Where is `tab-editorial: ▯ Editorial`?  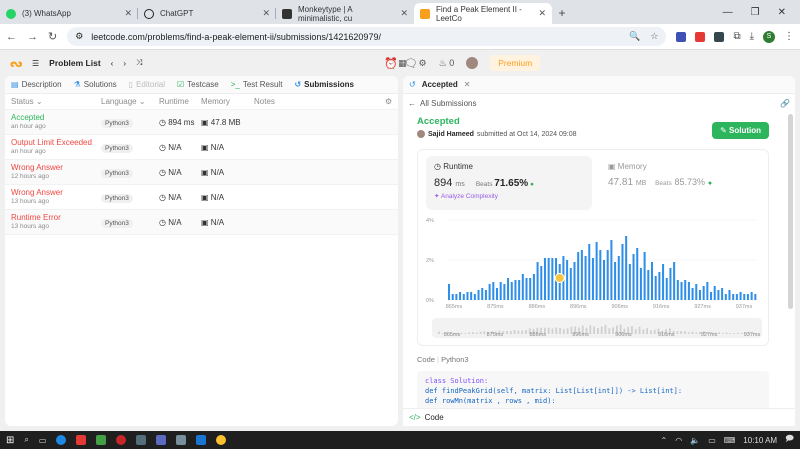
tab-editorial: ▯ Editorial is located at coordinates (147, 84).